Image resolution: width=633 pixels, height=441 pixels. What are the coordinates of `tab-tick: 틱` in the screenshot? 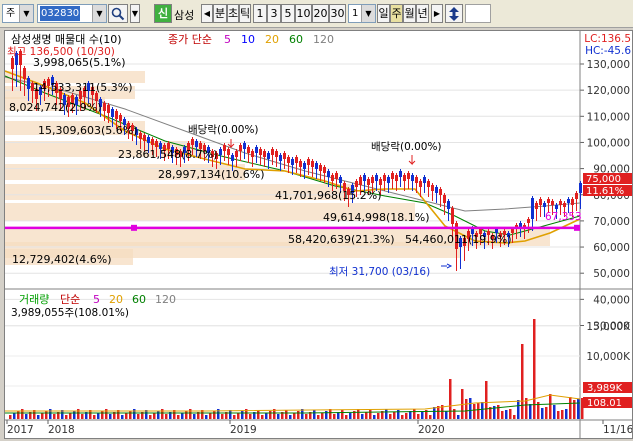 It's located at (245, 13).